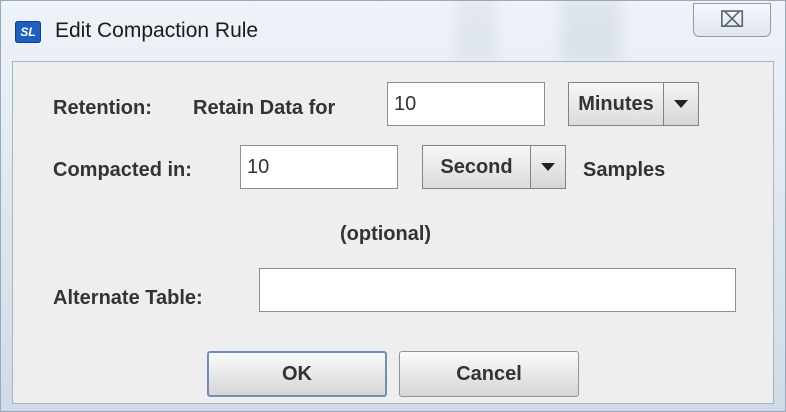 This screenshot has height=412, width=786. Describe the element at coordinates (466, 104) in the screenshot. I see `retention-value-input: 10` at that location.